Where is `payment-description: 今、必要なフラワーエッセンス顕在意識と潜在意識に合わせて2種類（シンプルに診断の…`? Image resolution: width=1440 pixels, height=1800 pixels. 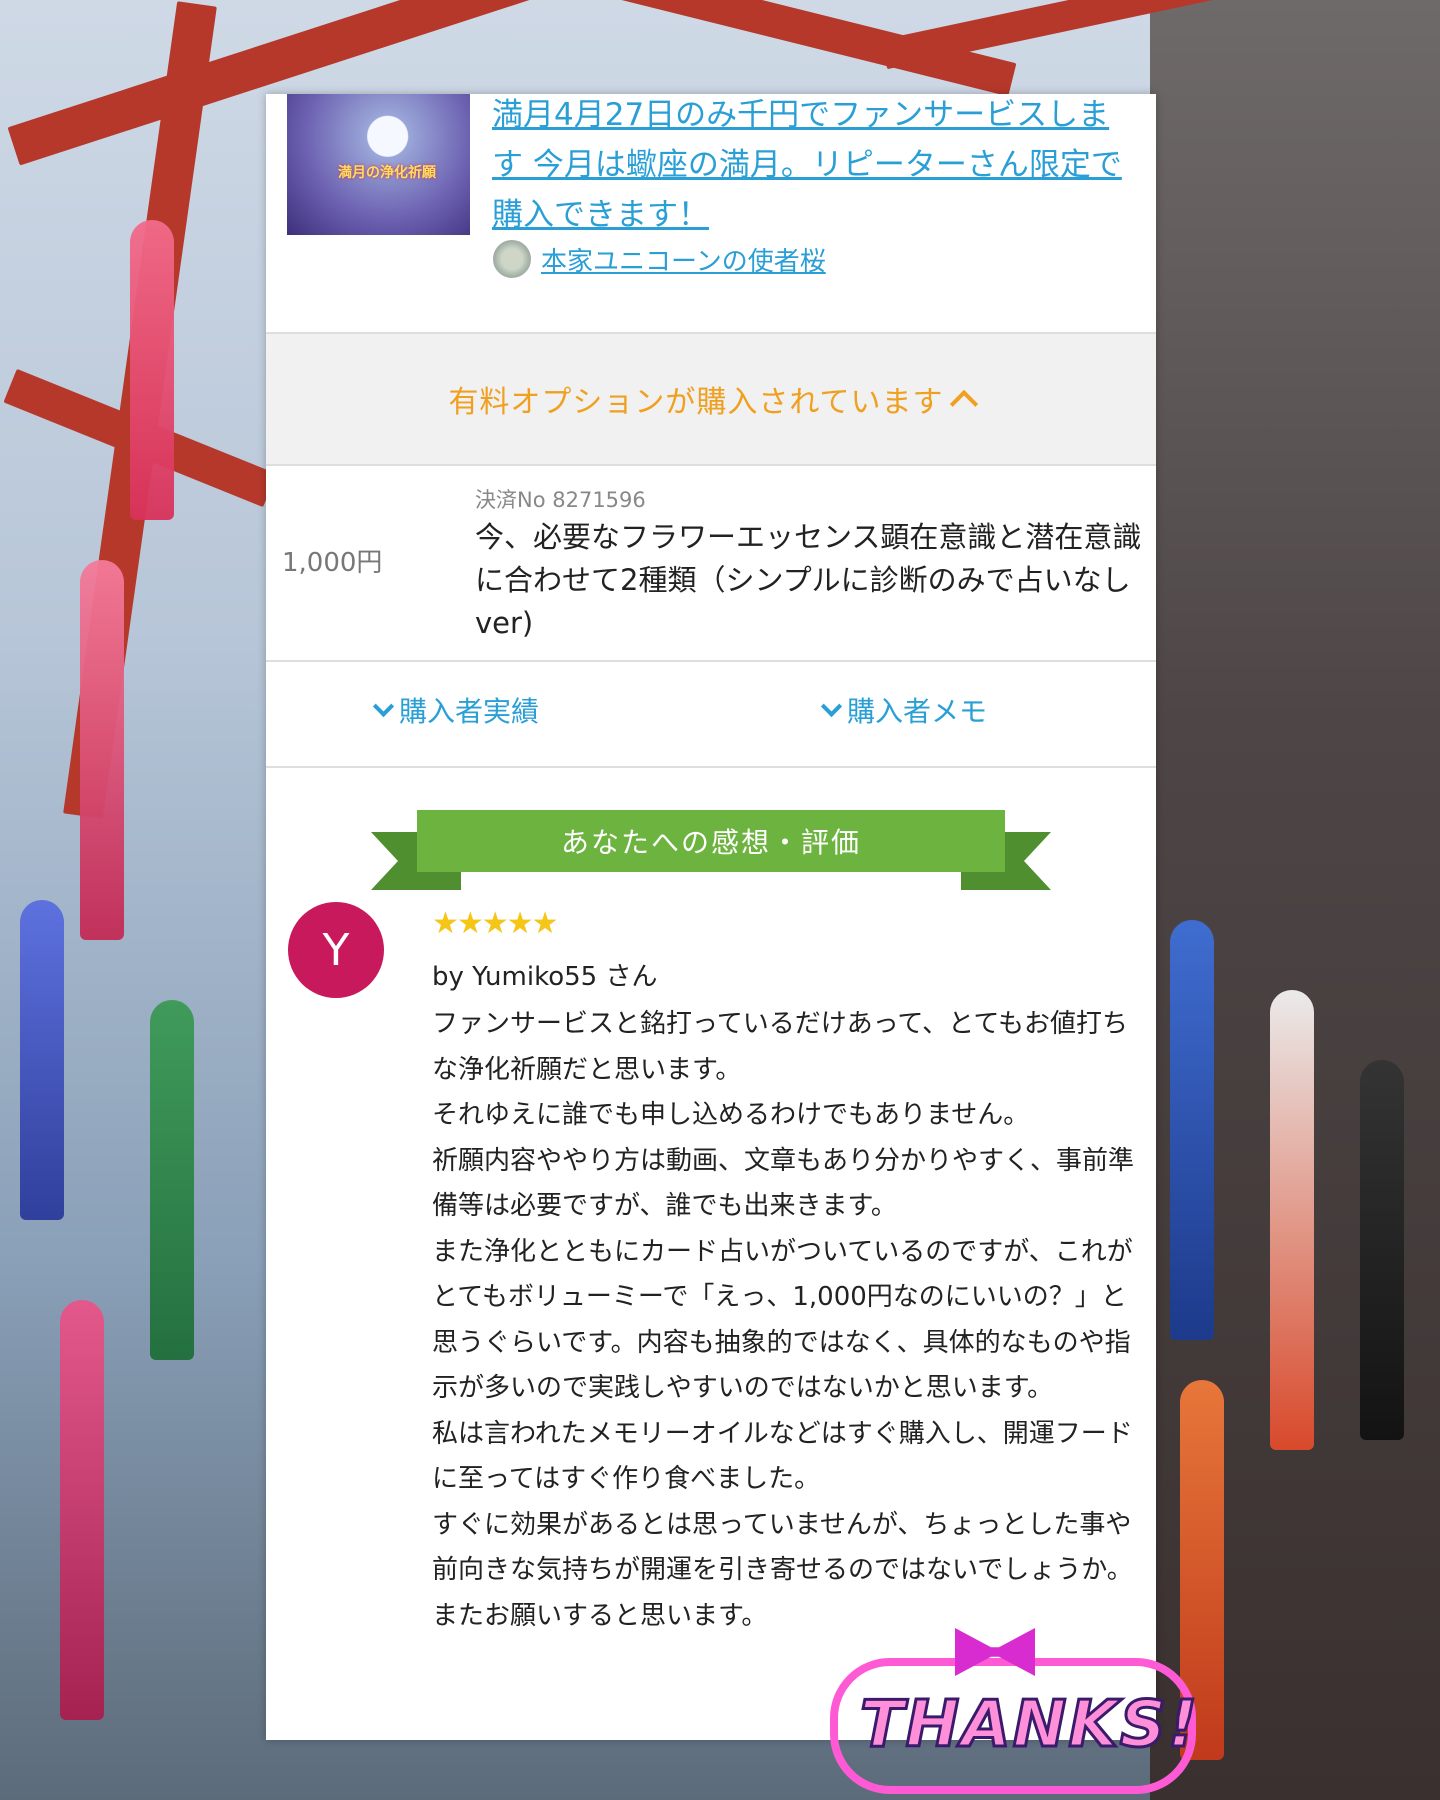
payment-description: 今、必要なフラワーエッセンス顕在意識と潜在意識に合わせて2種類（シンプルに診断の… is located at coordinates (808, 580).